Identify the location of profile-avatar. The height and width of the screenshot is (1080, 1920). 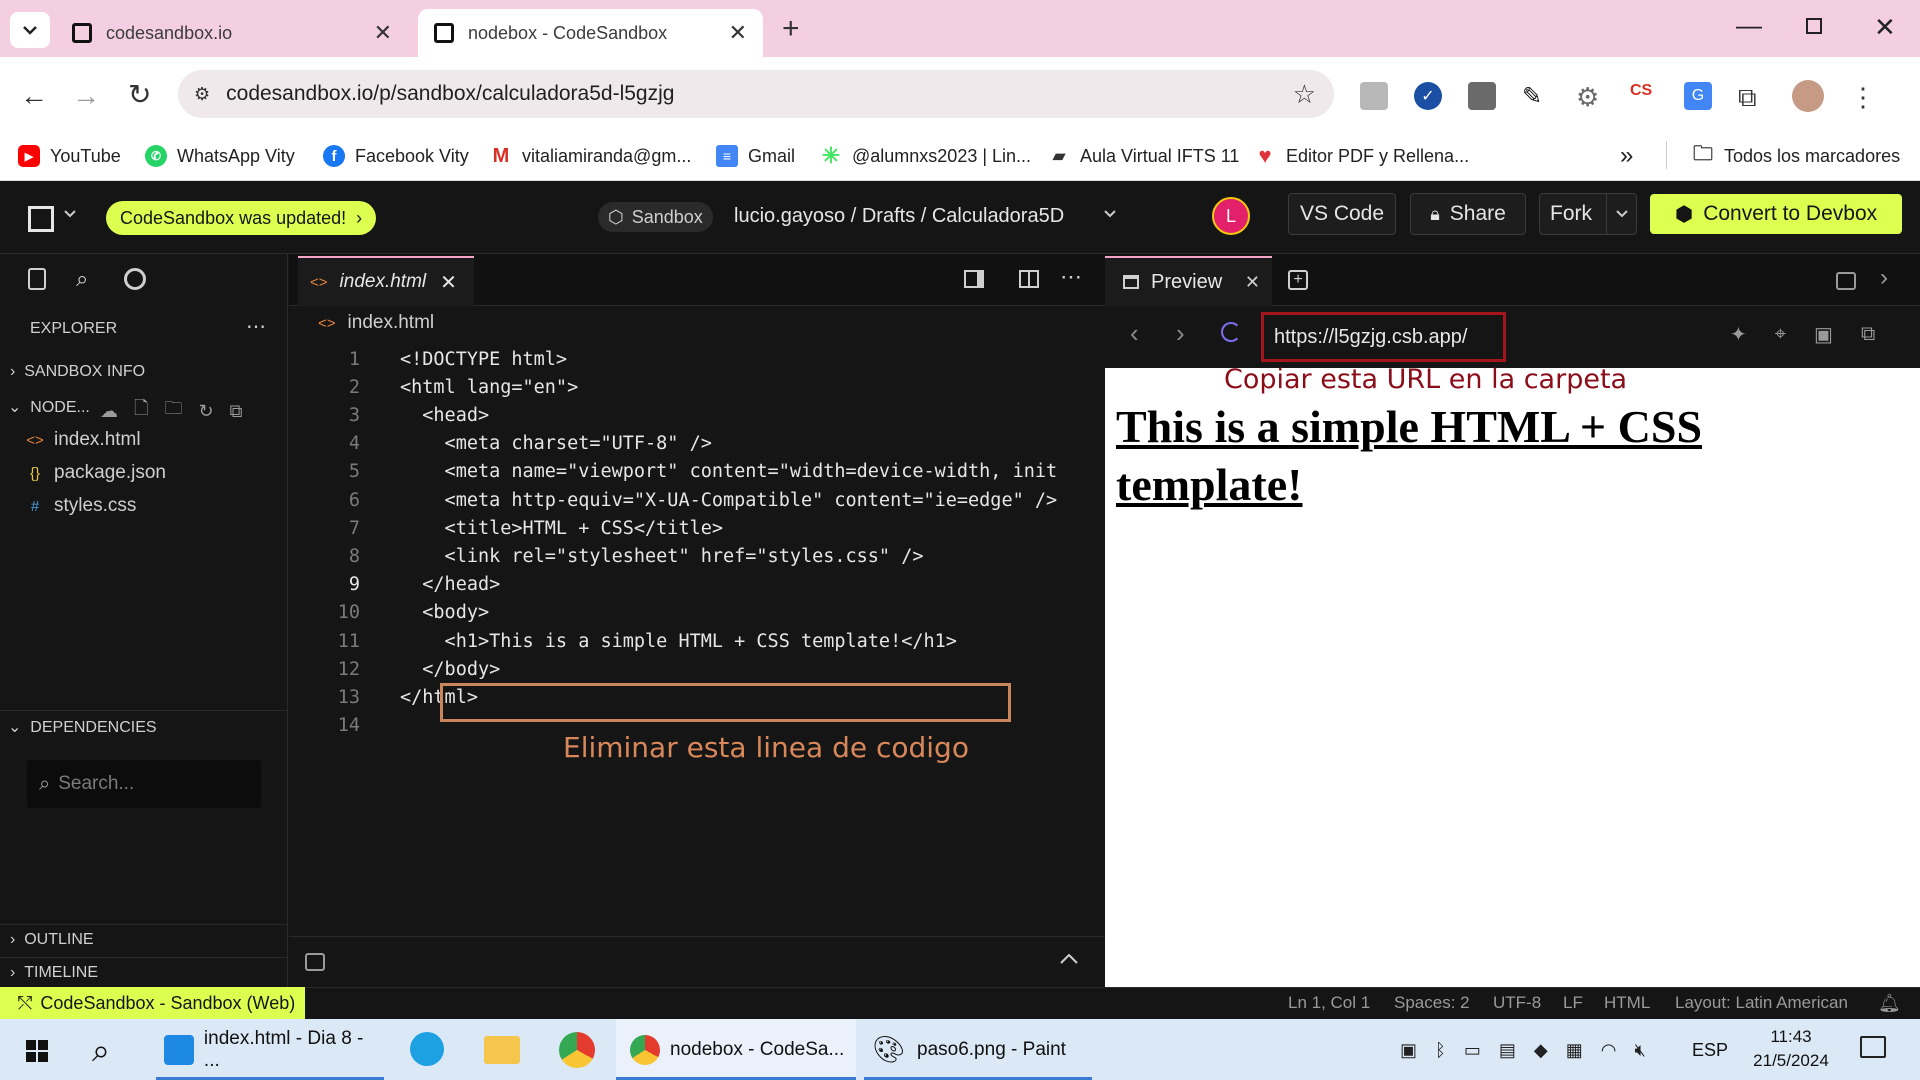
(1808, 96).